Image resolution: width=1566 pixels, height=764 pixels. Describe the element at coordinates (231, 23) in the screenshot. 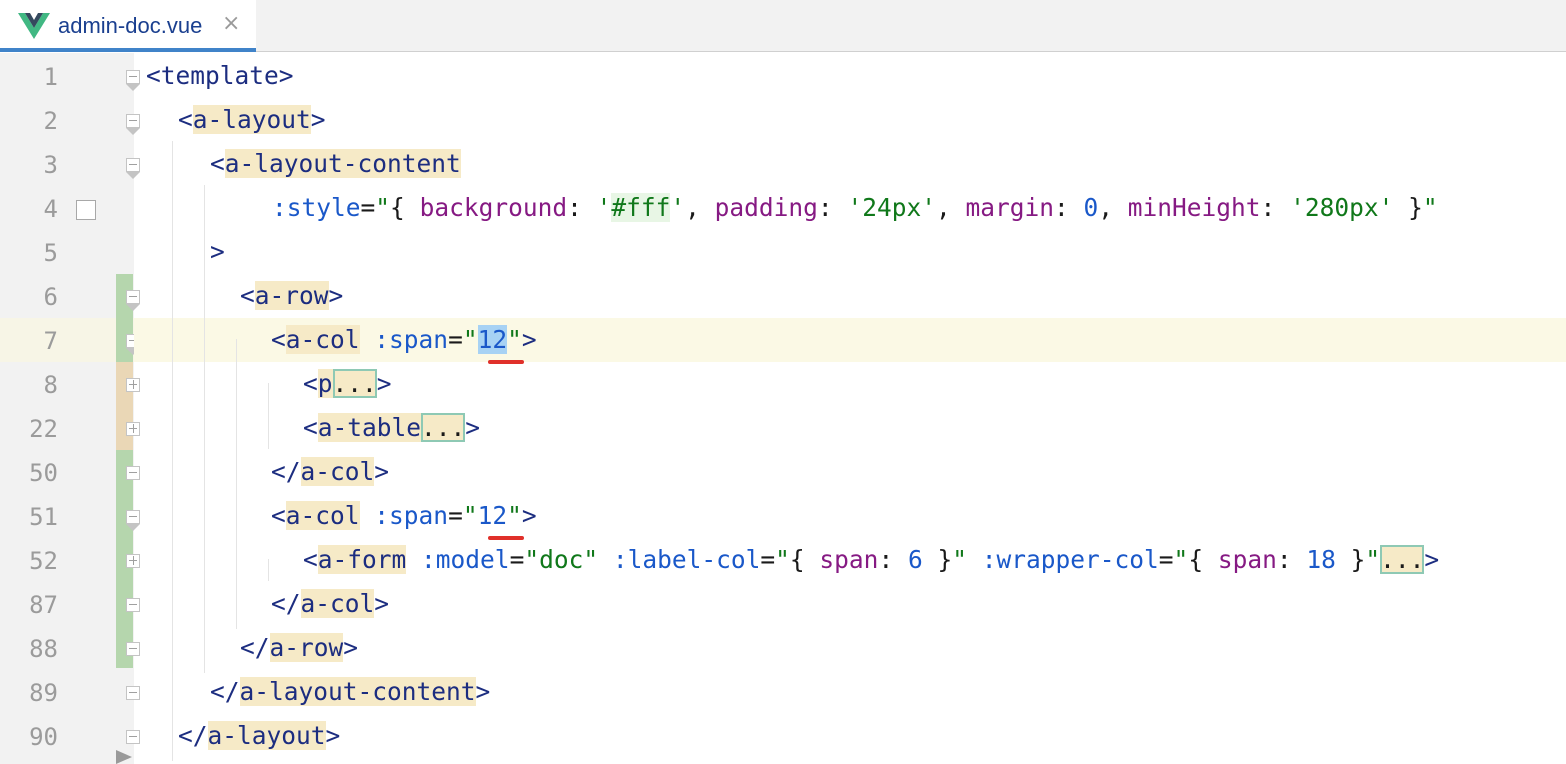

I see `close-tab-icon: ×` at that location.